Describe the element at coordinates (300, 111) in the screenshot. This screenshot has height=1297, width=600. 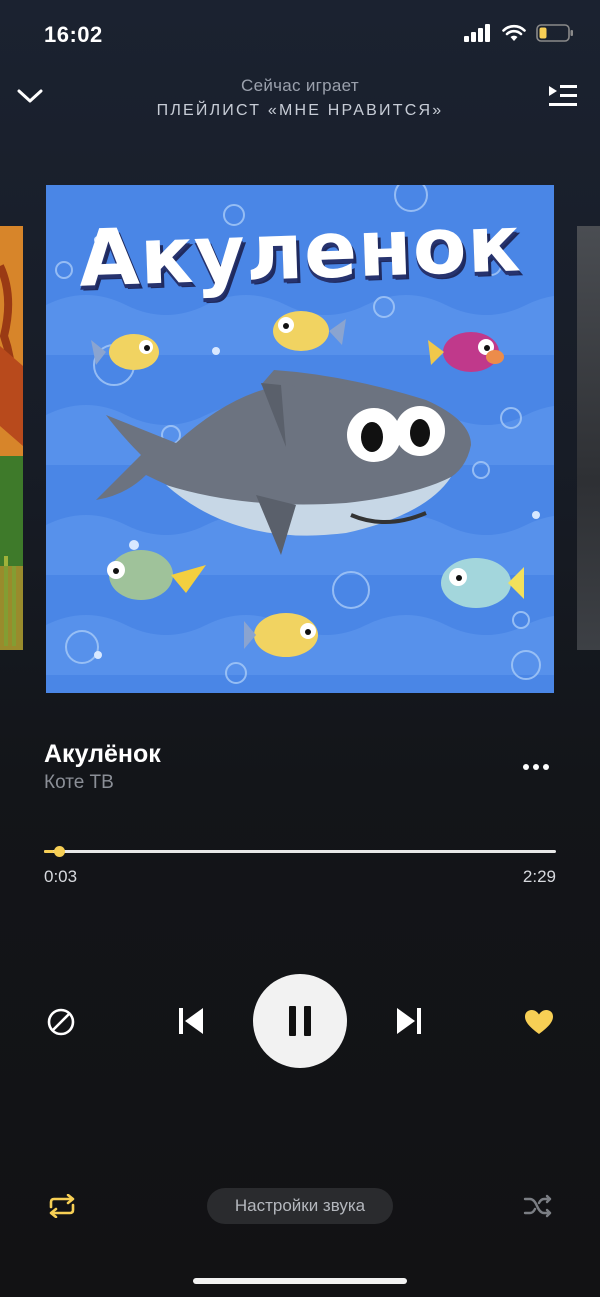
I see `playlist-title: ПЛЕЙЛИСТ «МНЕ НРАВИТСЯ»` at that location.